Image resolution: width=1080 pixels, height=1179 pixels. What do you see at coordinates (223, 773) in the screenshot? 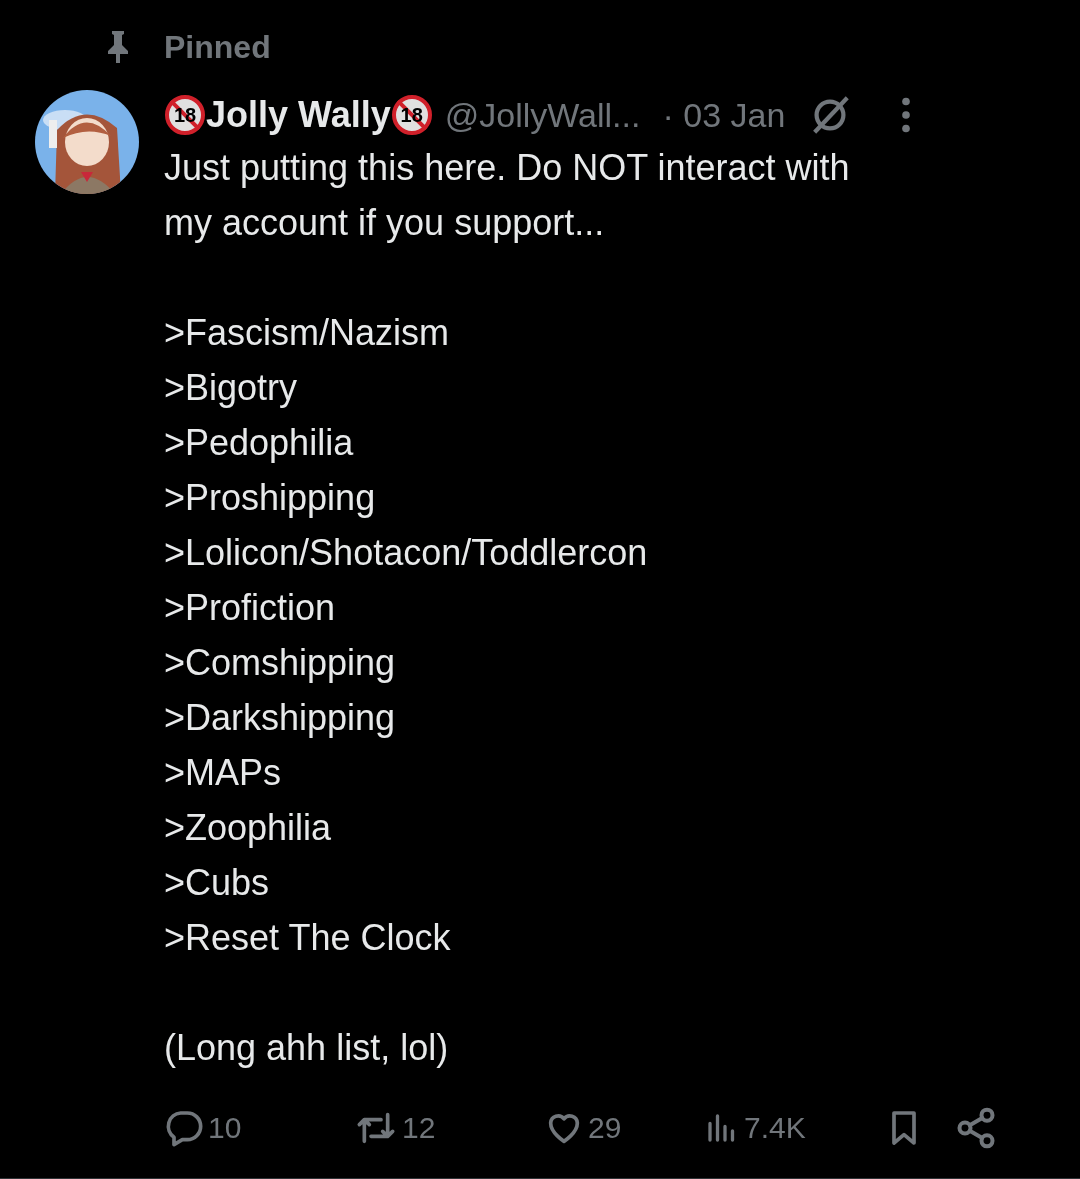
I see `list-item: >MAPs` at bounding box center [223, 773].